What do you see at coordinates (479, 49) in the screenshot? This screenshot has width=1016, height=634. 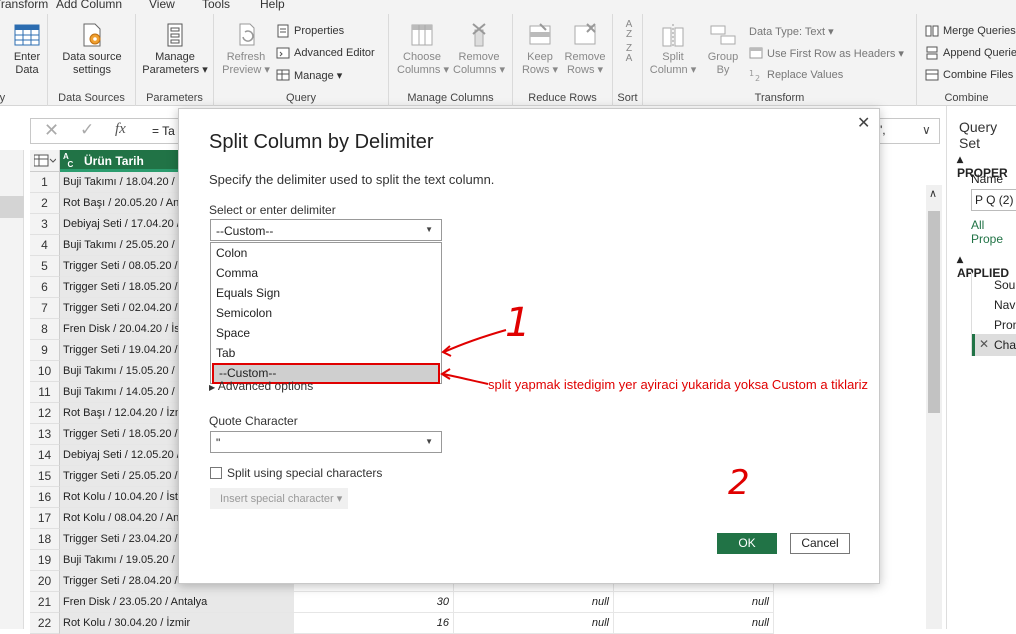 I see `remove-columns-button: Remove Columns ▾` at bounding box center [479, 49].